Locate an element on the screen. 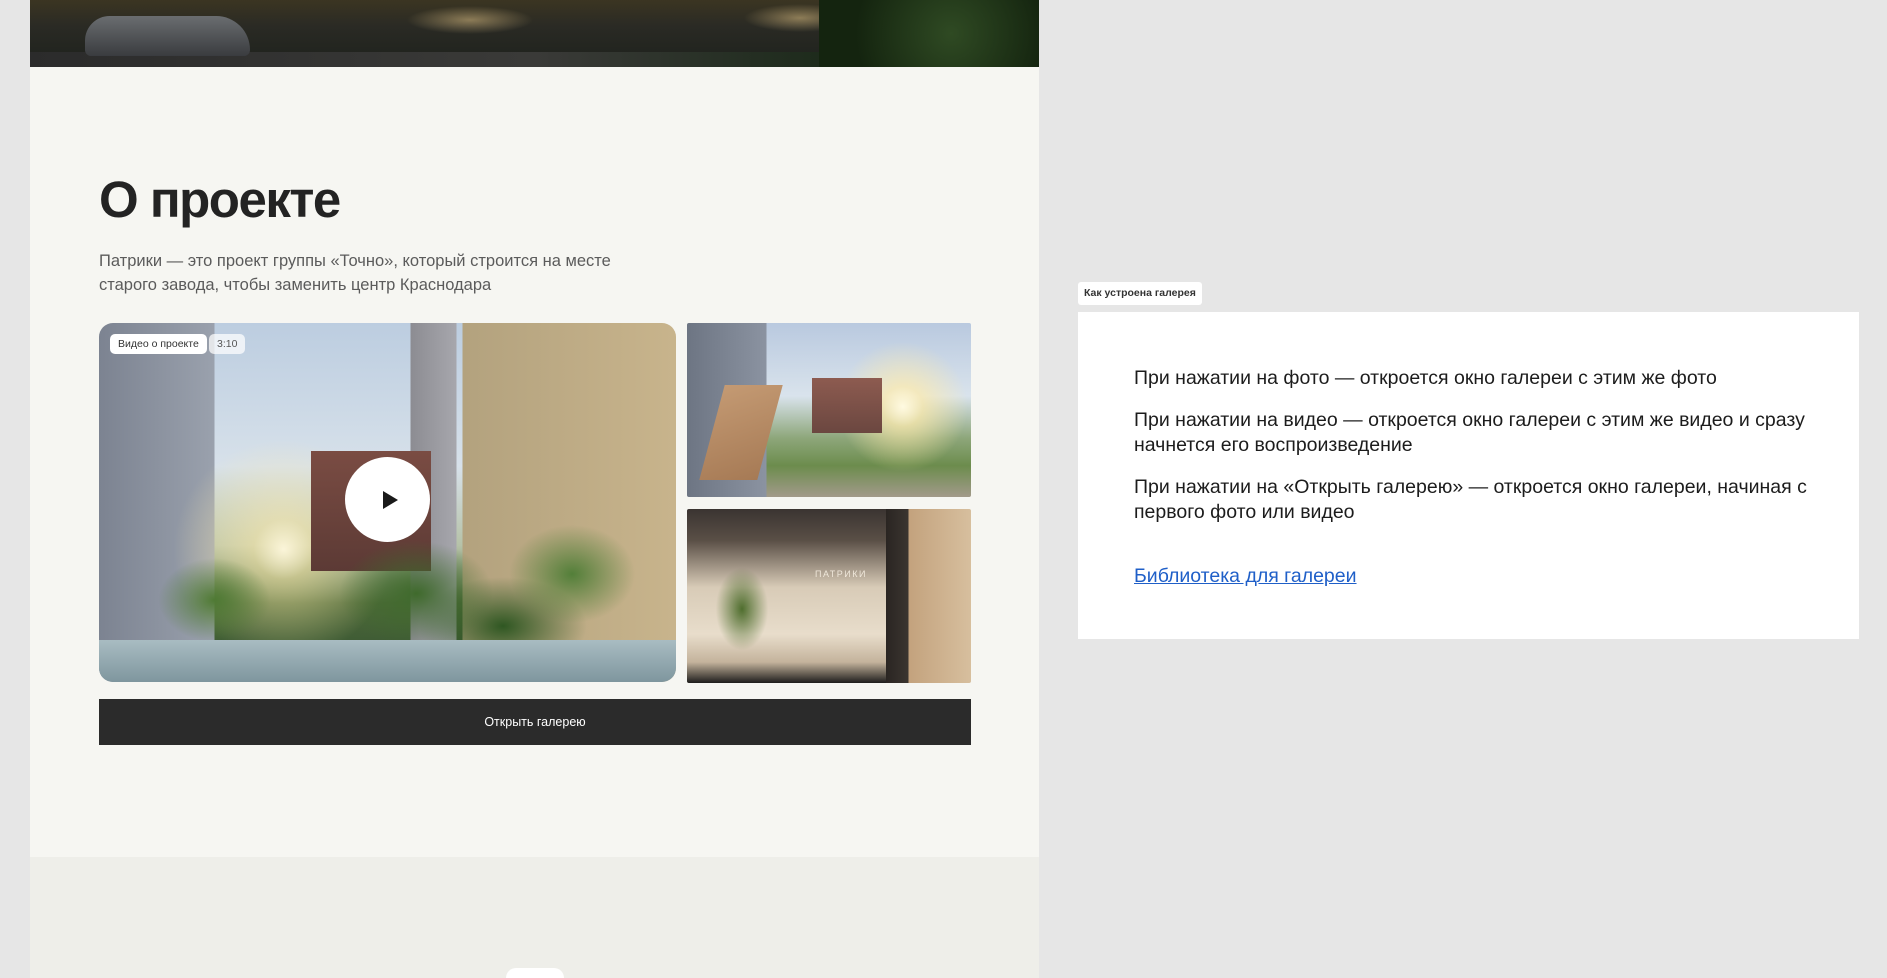  gallery-library-link: Библиотека для галереи is located at coordinates (1245, 576).